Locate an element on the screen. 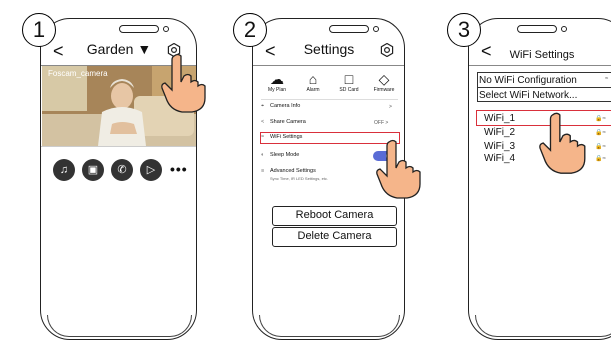  settings-row-advanced-settings: ≡ Advanced Settings is located at coordinates (288, 171).